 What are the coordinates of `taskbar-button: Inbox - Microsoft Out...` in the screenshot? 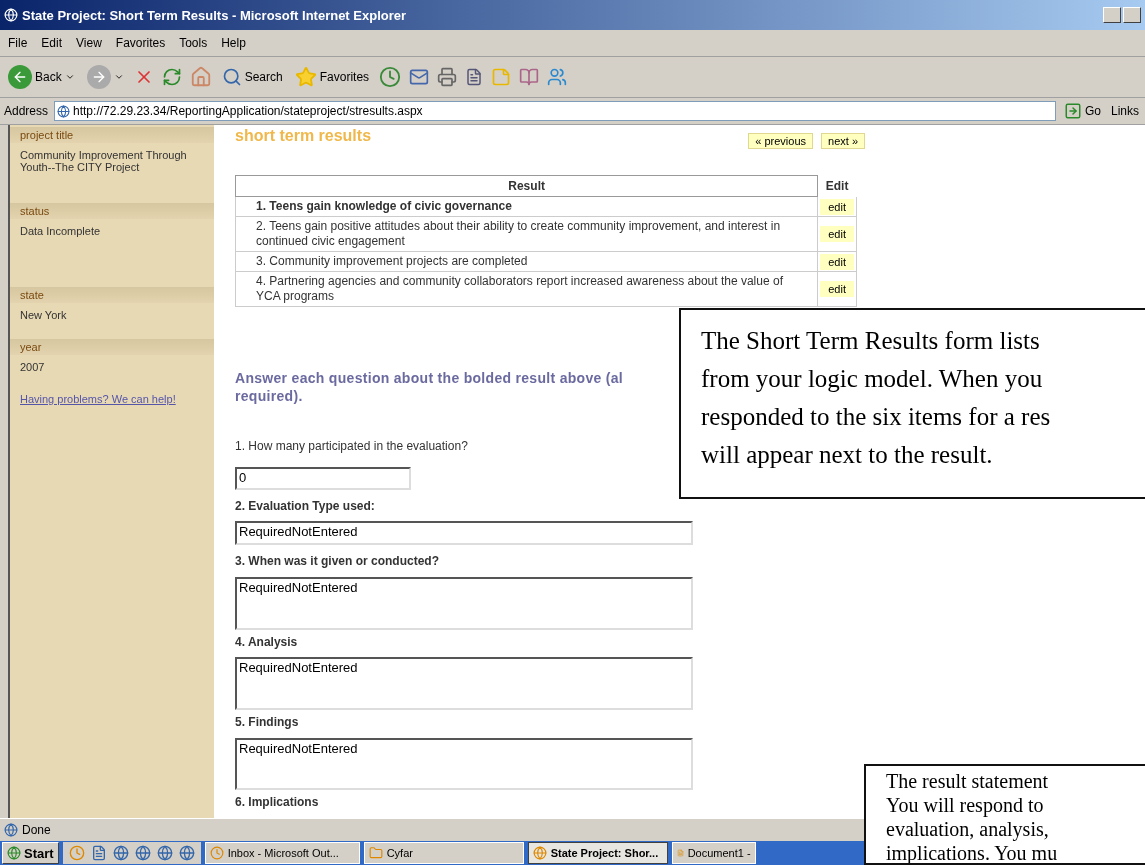 It's located at (282, 853).